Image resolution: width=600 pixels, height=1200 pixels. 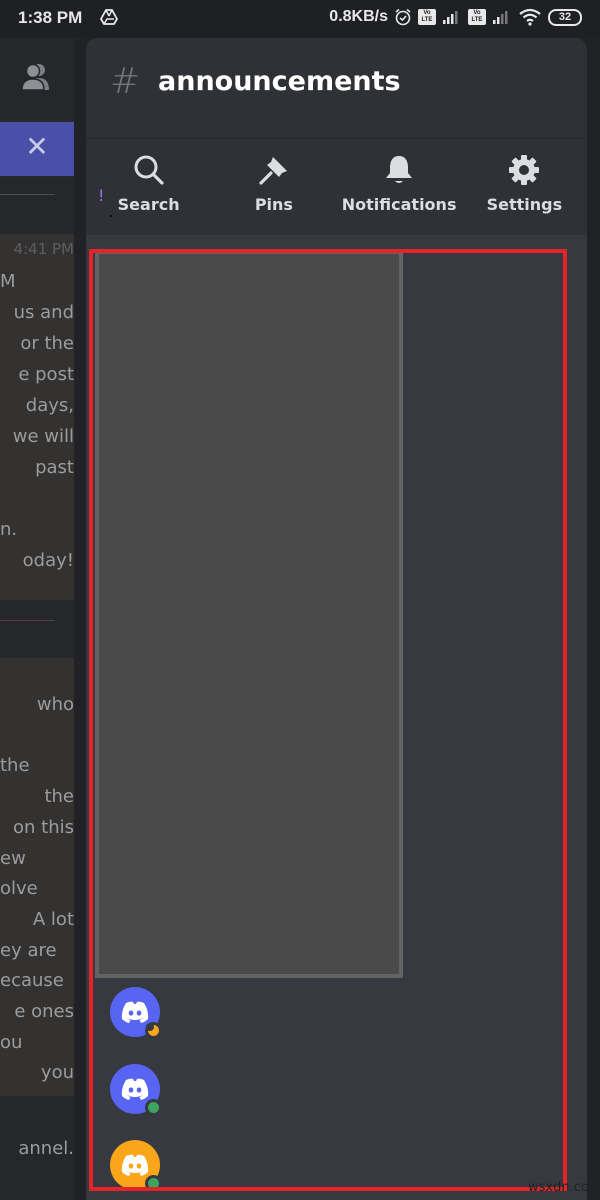 What do you see at coordinates (43, 827) in the screenshot?
I see `message-text: on this` at bounding box center [43, 827].